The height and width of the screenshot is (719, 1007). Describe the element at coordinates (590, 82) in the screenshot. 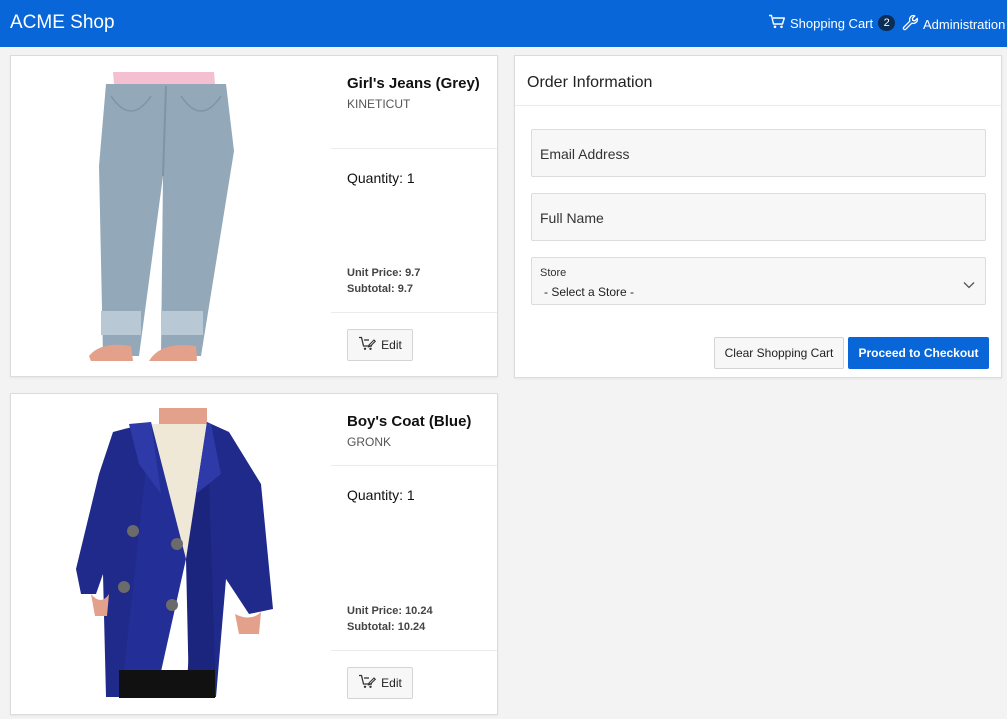

I see `order-information-title: Order Information` at that location.